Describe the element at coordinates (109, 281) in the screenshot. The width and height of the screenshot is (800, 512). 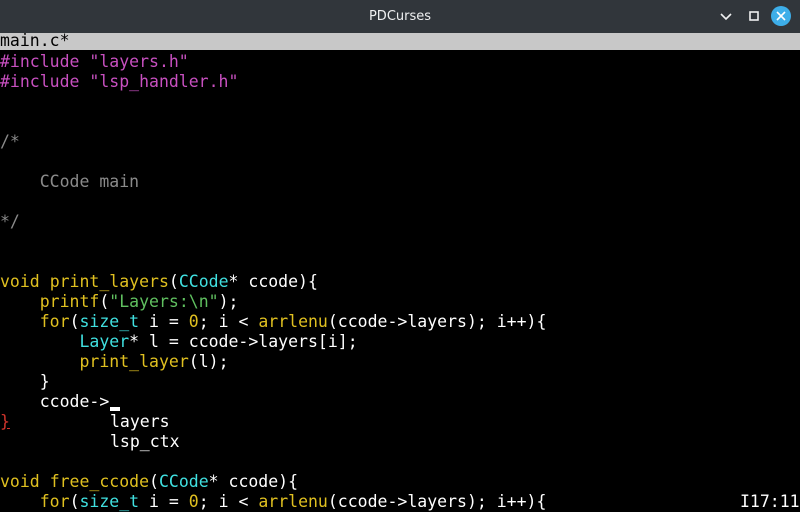
I see `code-token: print_layers` at that location.